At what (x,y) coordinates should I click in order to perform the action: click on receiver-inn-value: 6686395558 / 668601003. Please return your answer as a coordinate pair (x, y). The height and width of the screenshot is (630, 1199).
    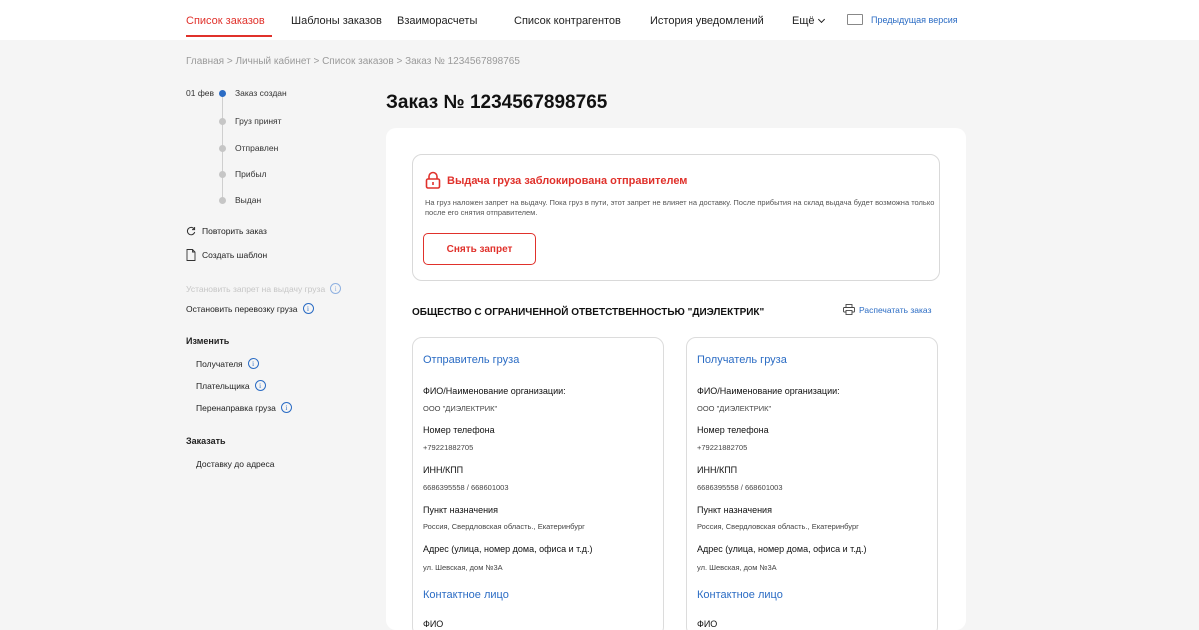
    Looking at the image, I should click on (740, 487).